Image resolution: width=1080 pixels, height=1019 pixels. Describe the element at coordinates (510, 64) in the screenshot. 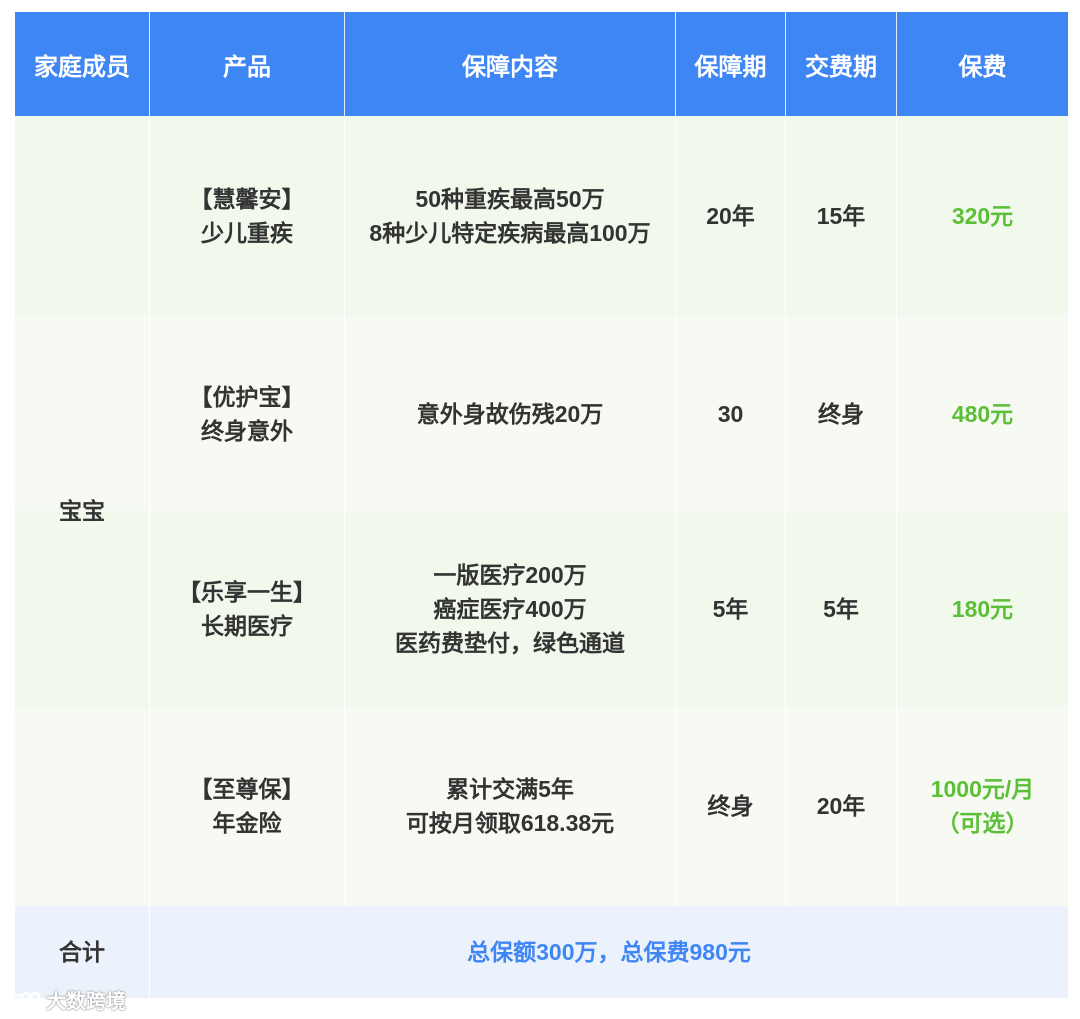

I see `header-coverage: 保障内容` at that location.